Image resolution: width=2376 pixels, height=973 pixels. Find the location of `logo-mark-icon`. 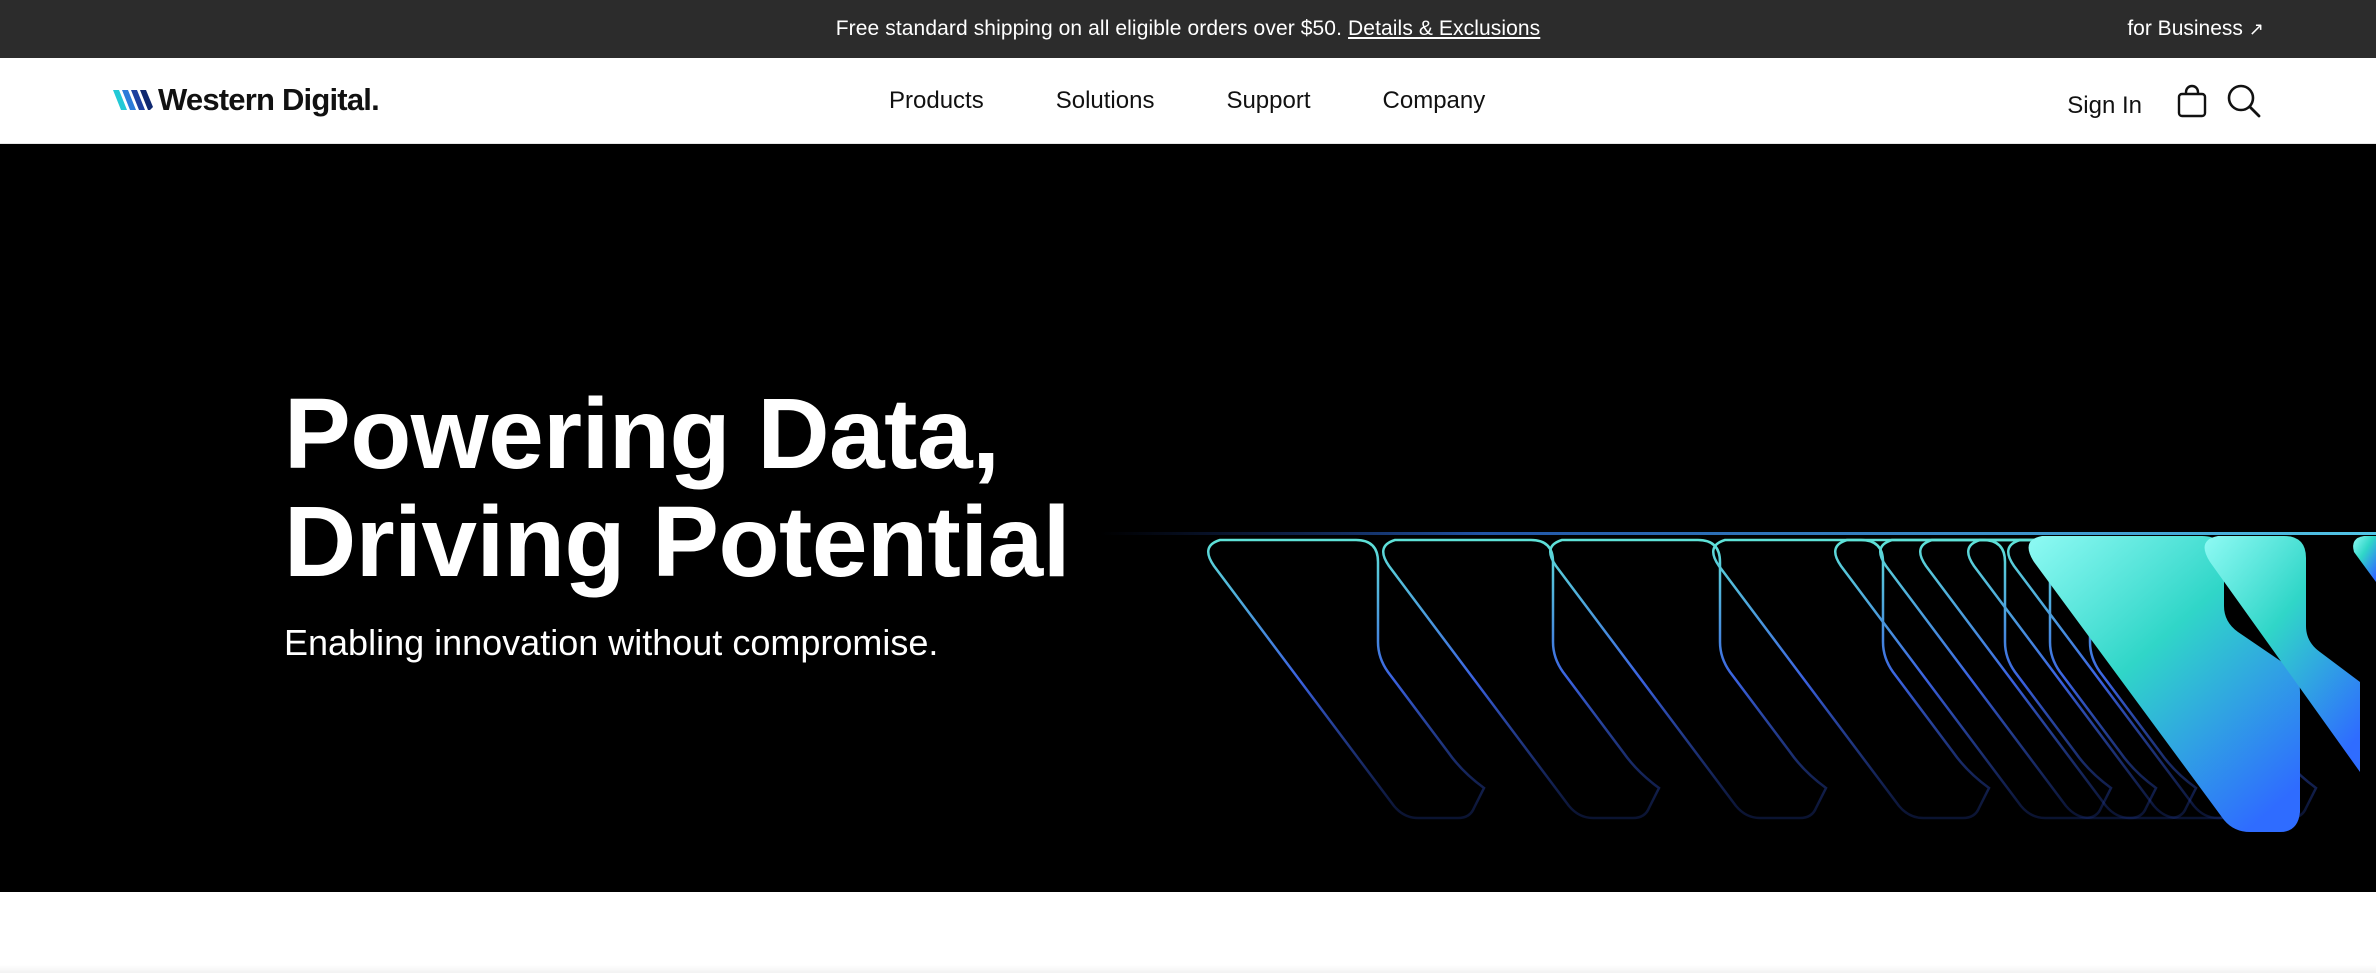

logo-mark-icon is located at coordinates (133, 100).